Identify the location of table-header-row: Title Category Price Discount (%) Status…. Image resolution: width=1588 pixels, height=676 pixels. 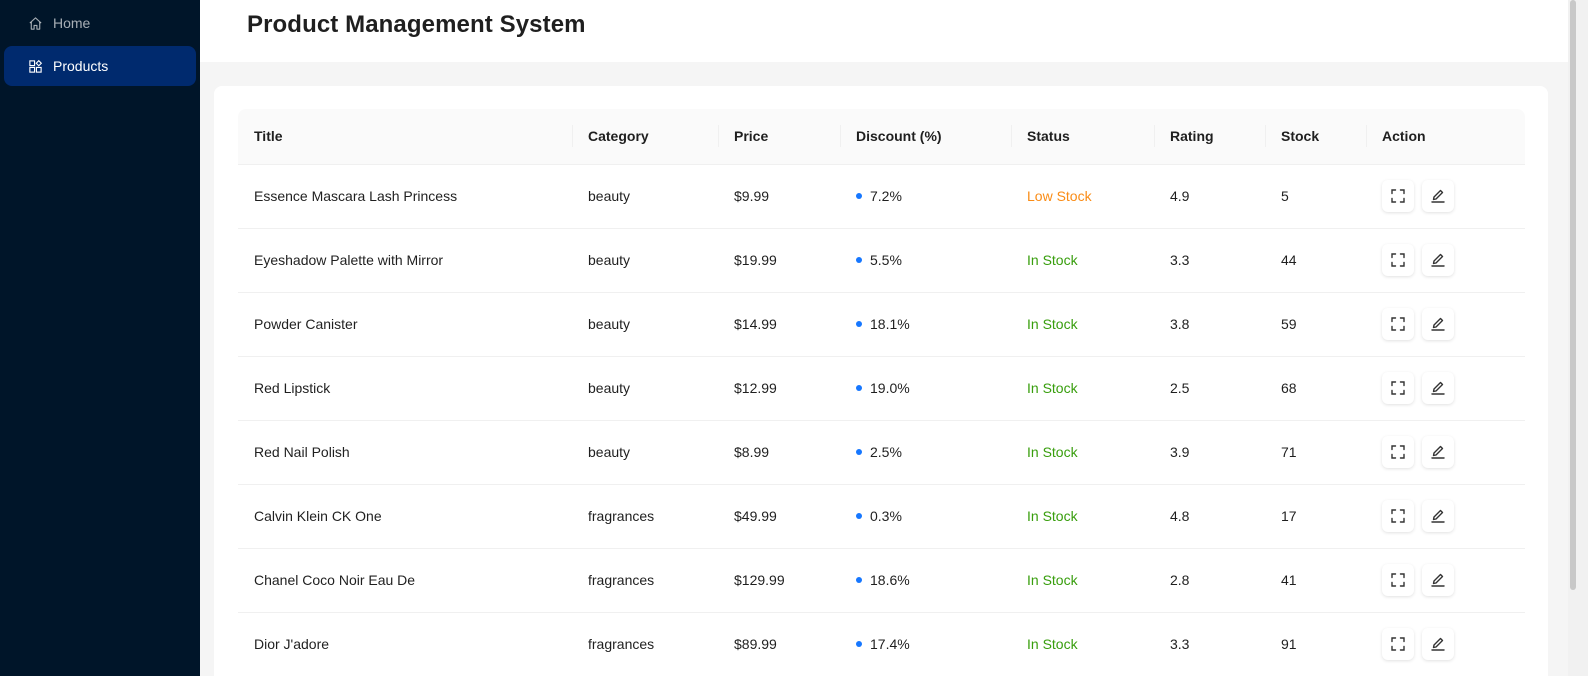
(881, 137).